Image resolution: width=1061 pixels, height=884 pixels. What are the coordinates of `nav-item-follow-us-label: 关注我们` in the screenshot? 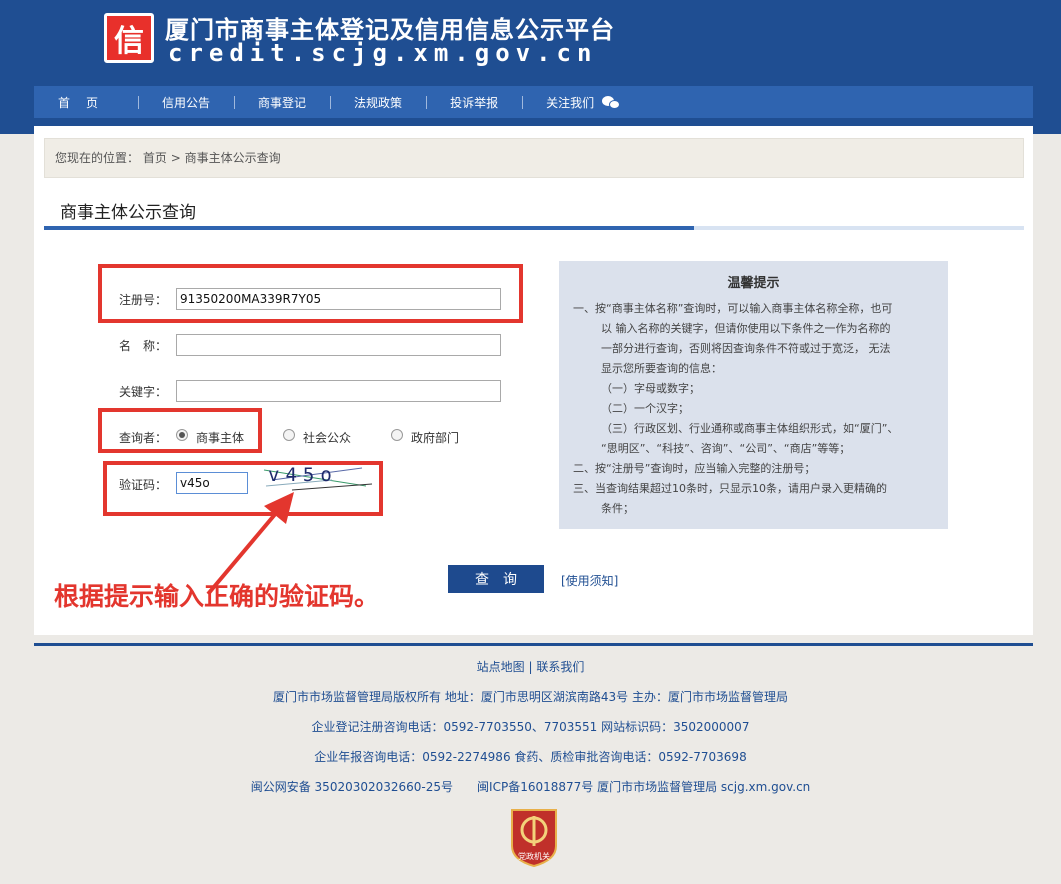 It's located at (570, 102).